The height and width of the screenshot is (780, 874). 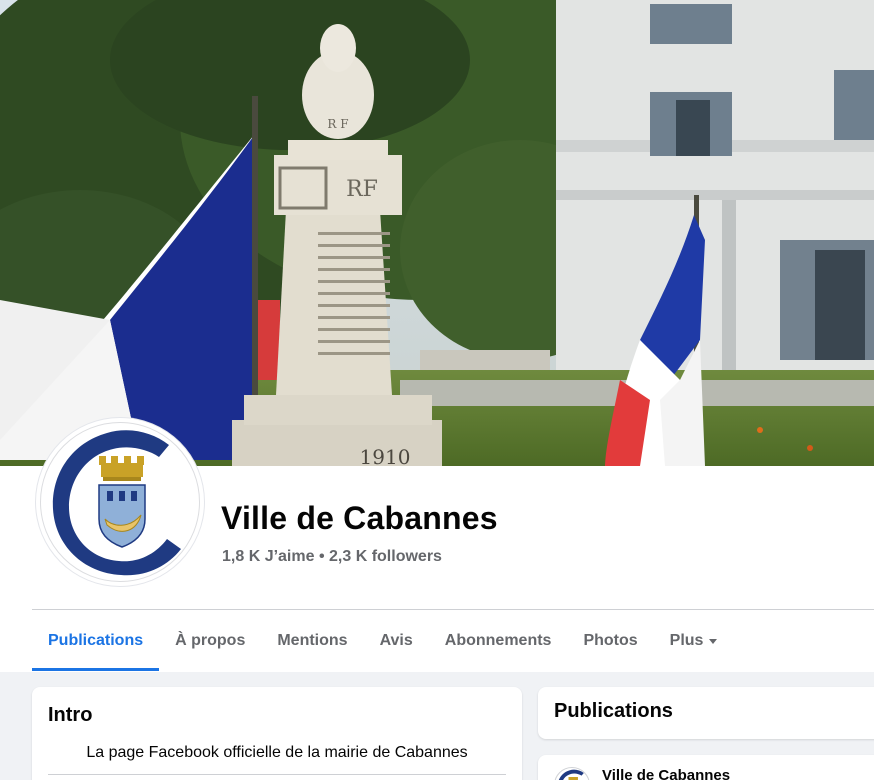 I want to click on header-divider, so click(x=453, y=609).